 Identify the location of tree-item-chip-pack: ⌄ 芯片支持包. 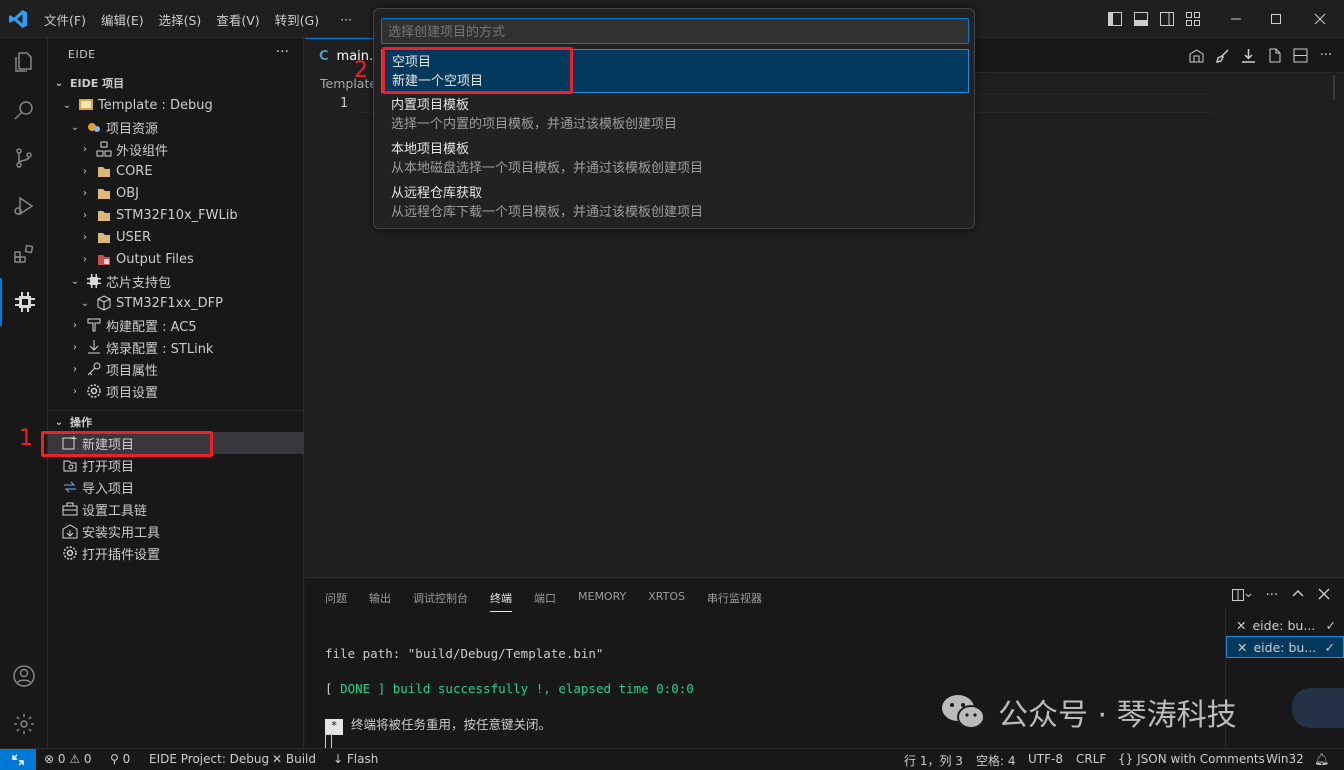
(176, 281).